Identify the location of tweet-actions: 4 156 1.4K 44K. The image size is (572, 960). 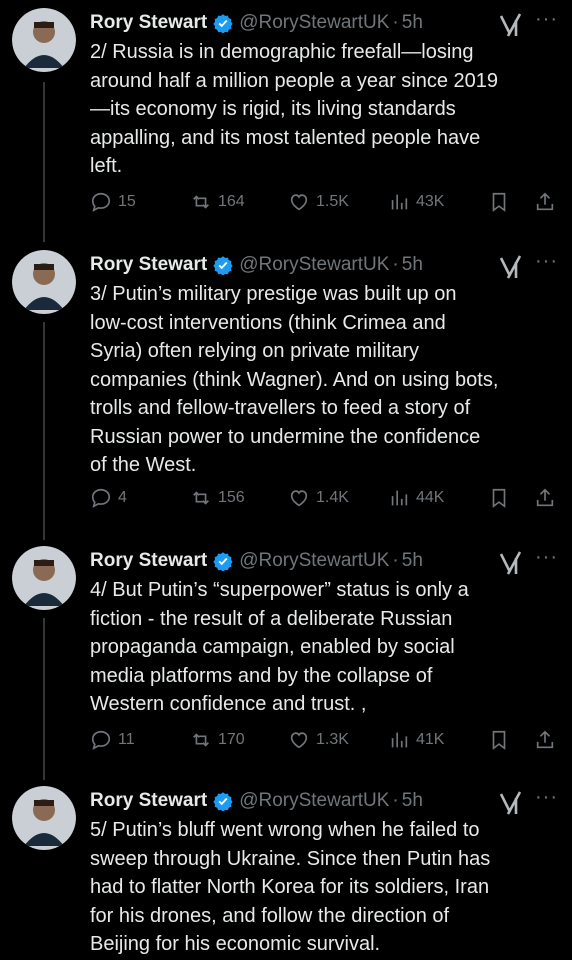
(325, 498).